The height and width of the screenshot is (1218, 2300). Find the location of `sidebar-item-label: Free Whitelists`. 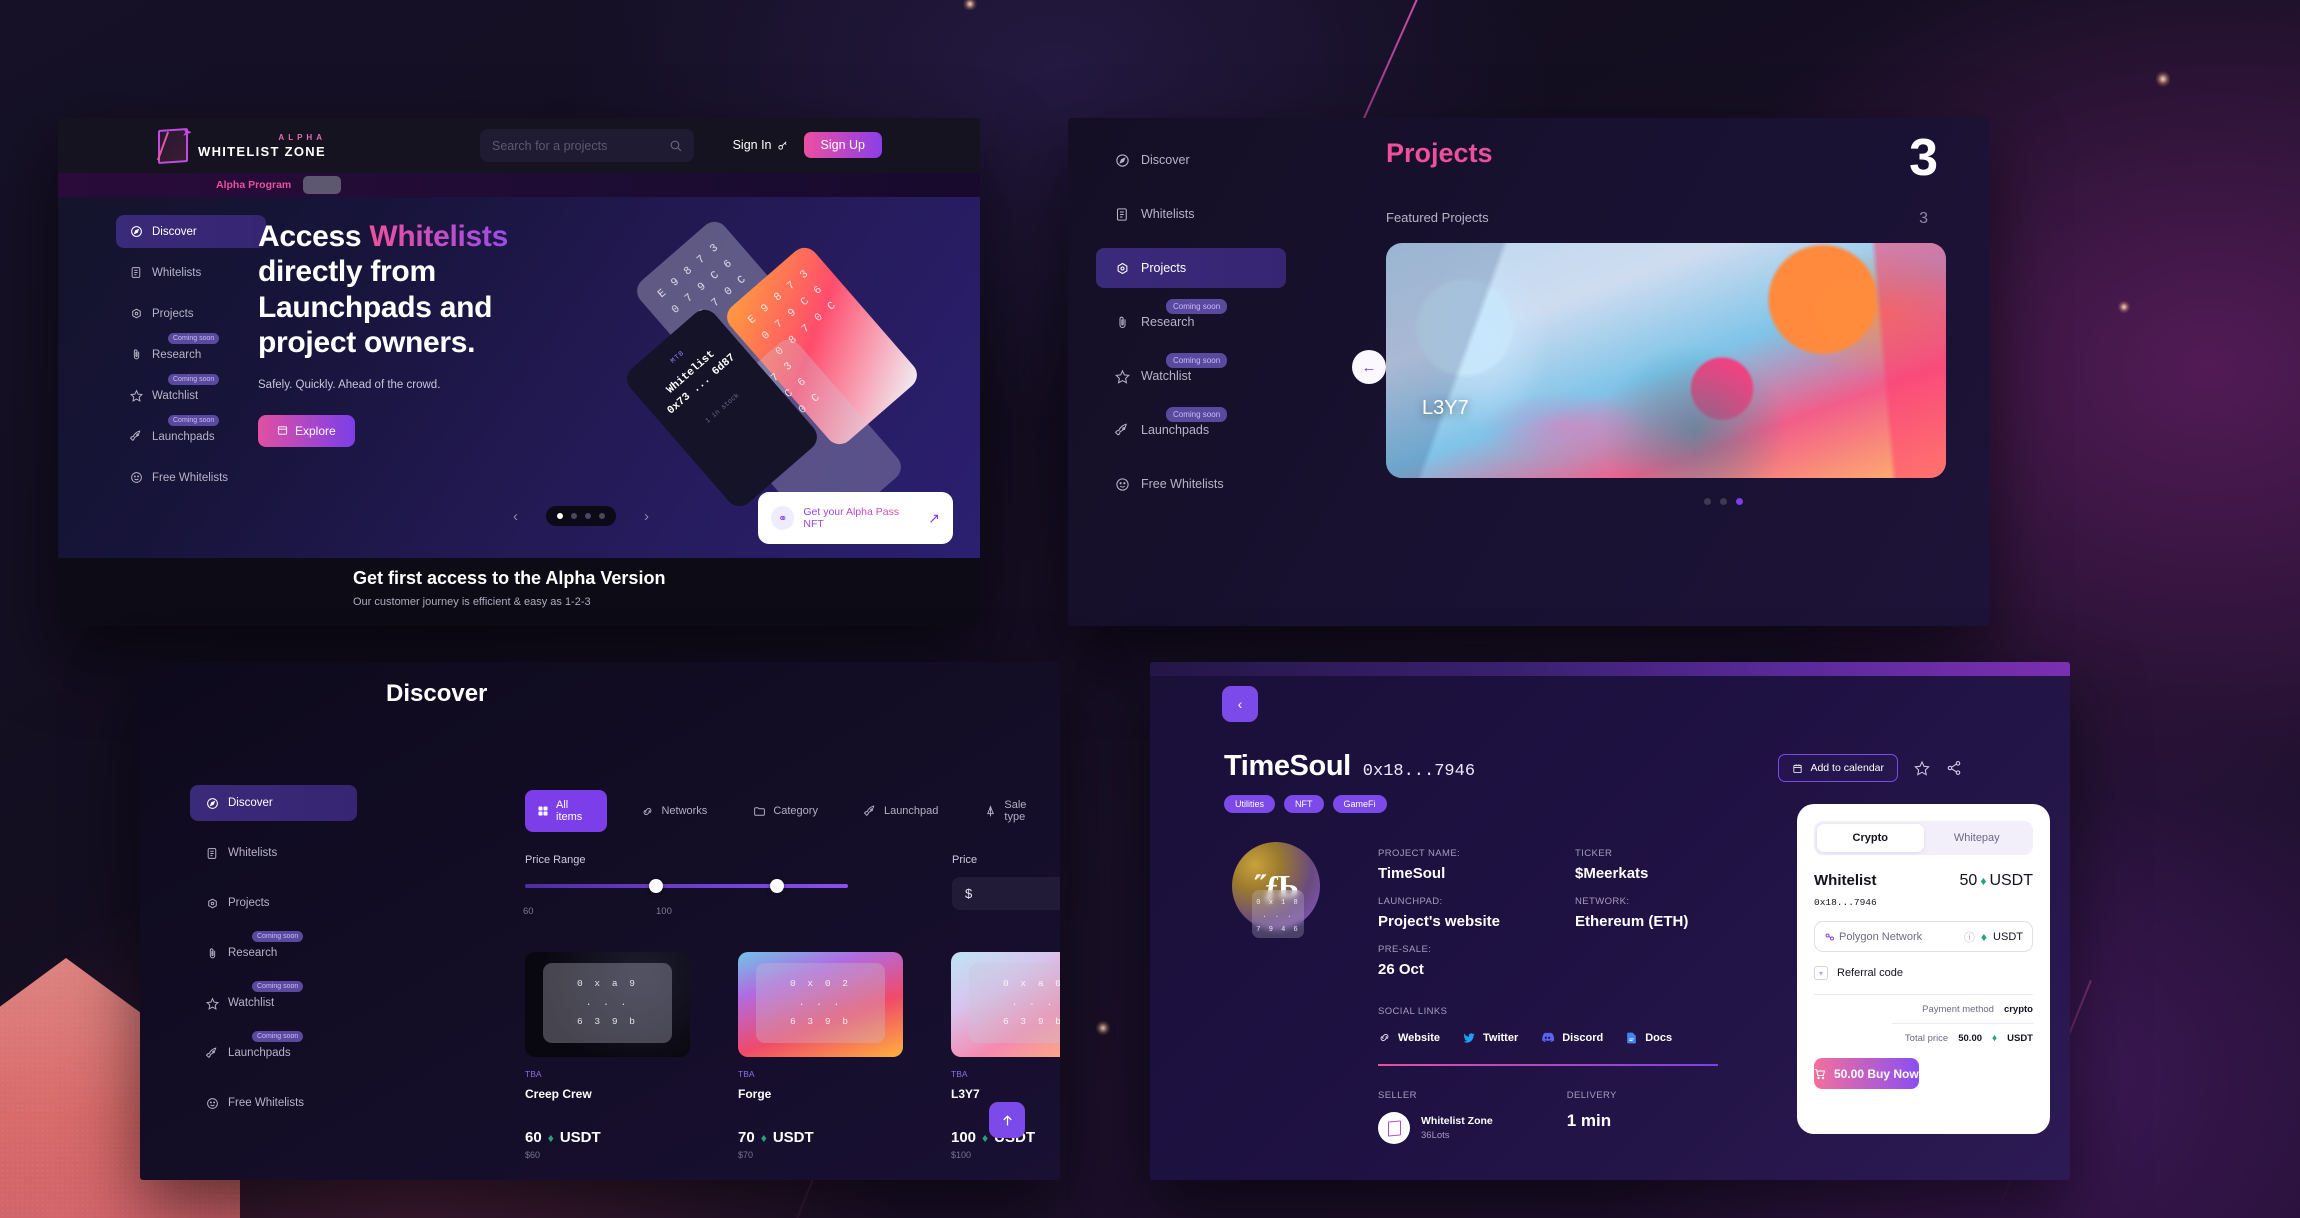

sidebar-item-label: Free Whitelists is located at coordinates (190, 477).